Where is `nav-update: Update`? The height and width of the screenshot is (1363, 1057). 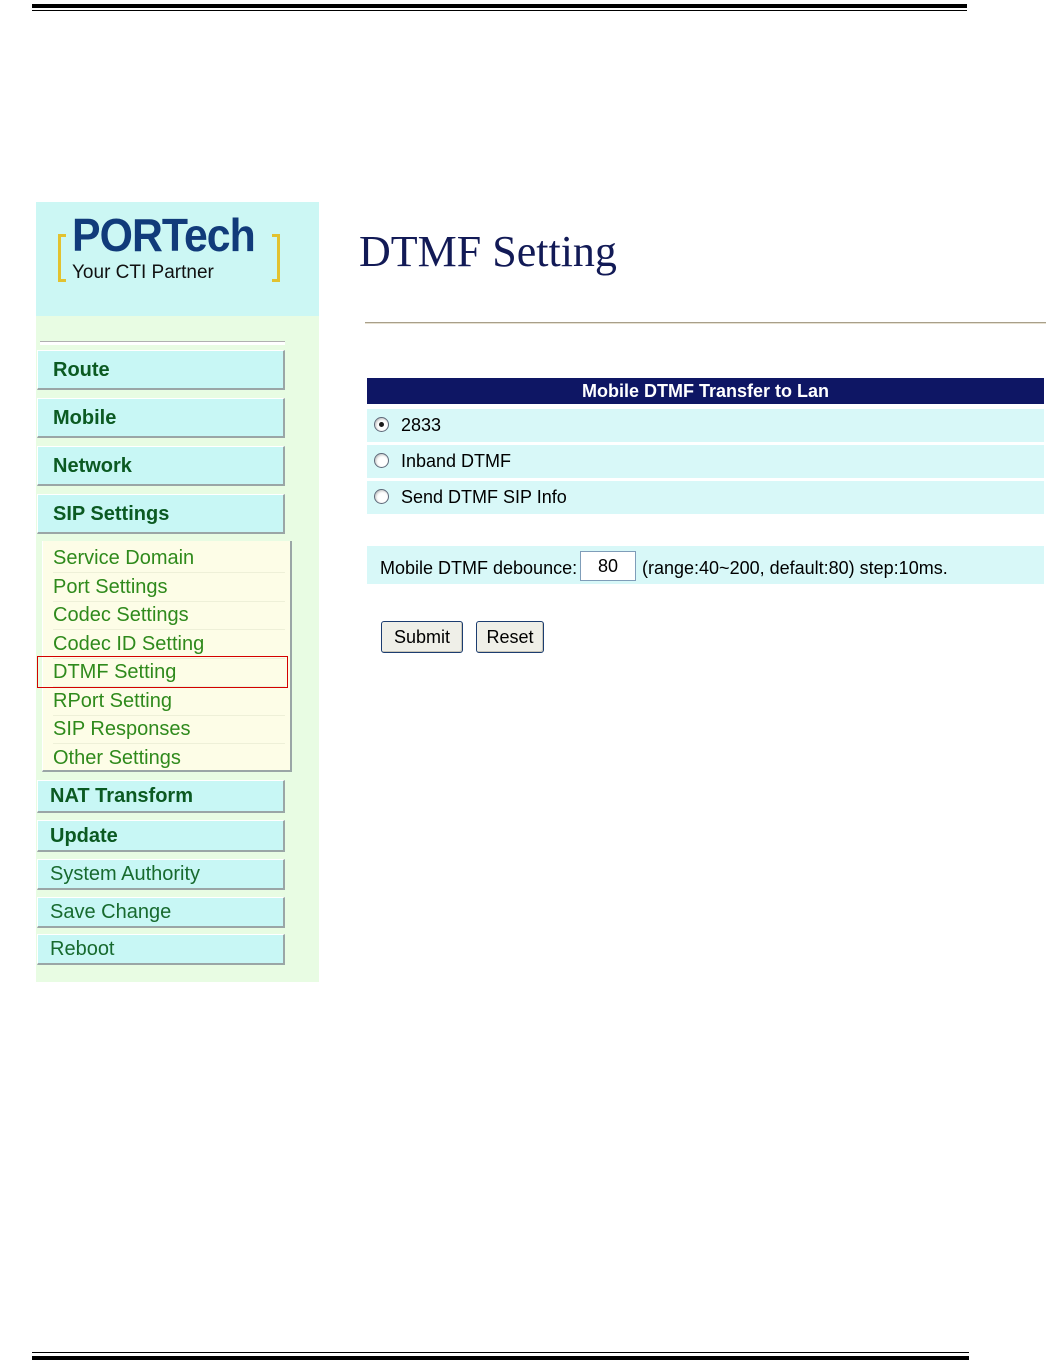
nav-update: Update is located at coordinates (161, 836).